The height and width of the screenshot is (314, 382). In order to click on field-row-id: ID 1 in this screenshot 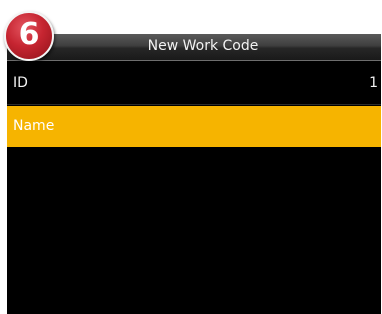, I will do `click(194, 84)`.